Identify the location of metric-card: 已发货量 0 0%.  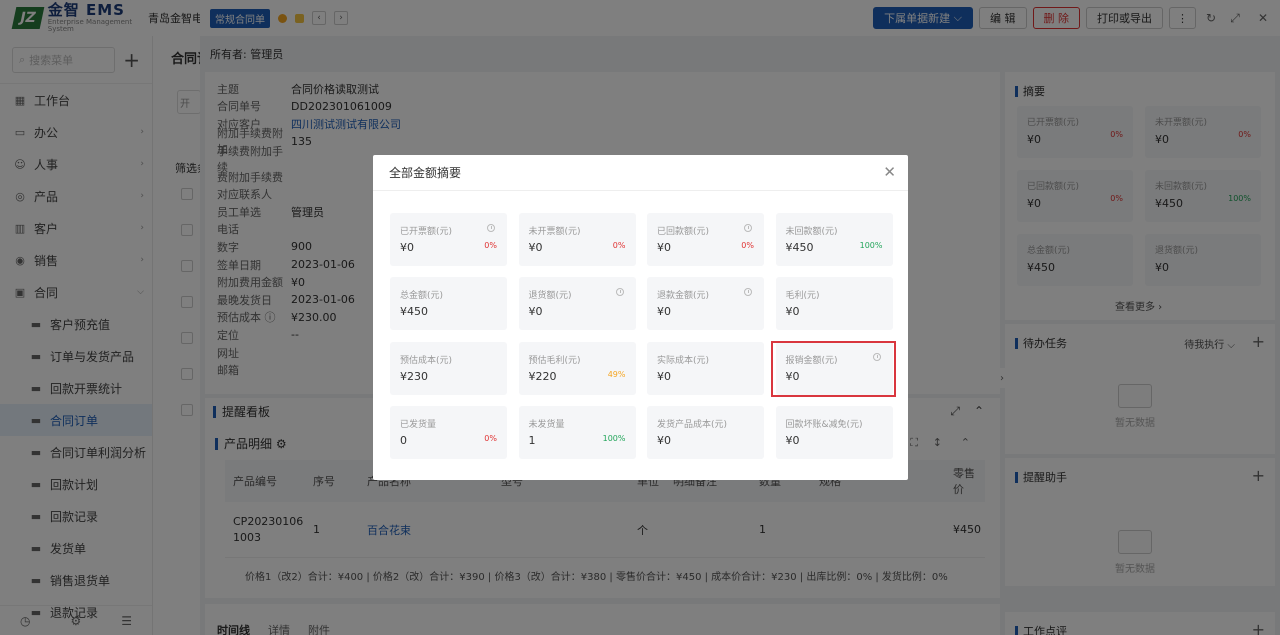
(448, 432).